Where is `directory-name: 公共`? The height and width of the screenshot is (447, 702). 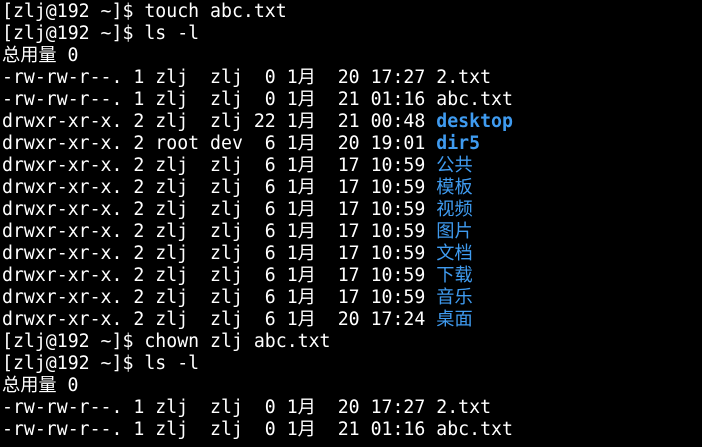 directory-name: 公共 is located at coordinates (454, 165).